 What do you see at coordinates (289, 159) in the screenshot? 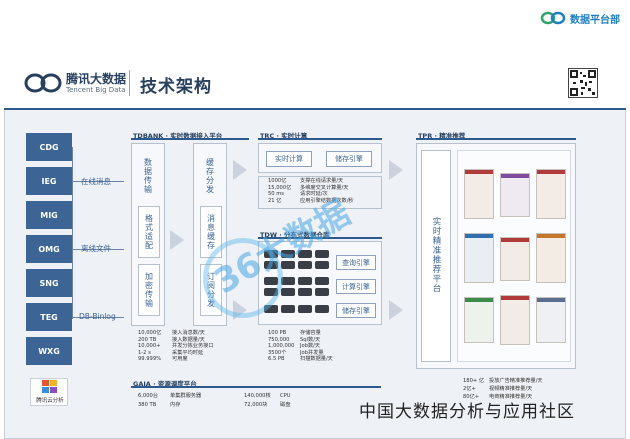
I see `trc-realtime-compute-button: 实时计算` at bounding box center [289, 159].